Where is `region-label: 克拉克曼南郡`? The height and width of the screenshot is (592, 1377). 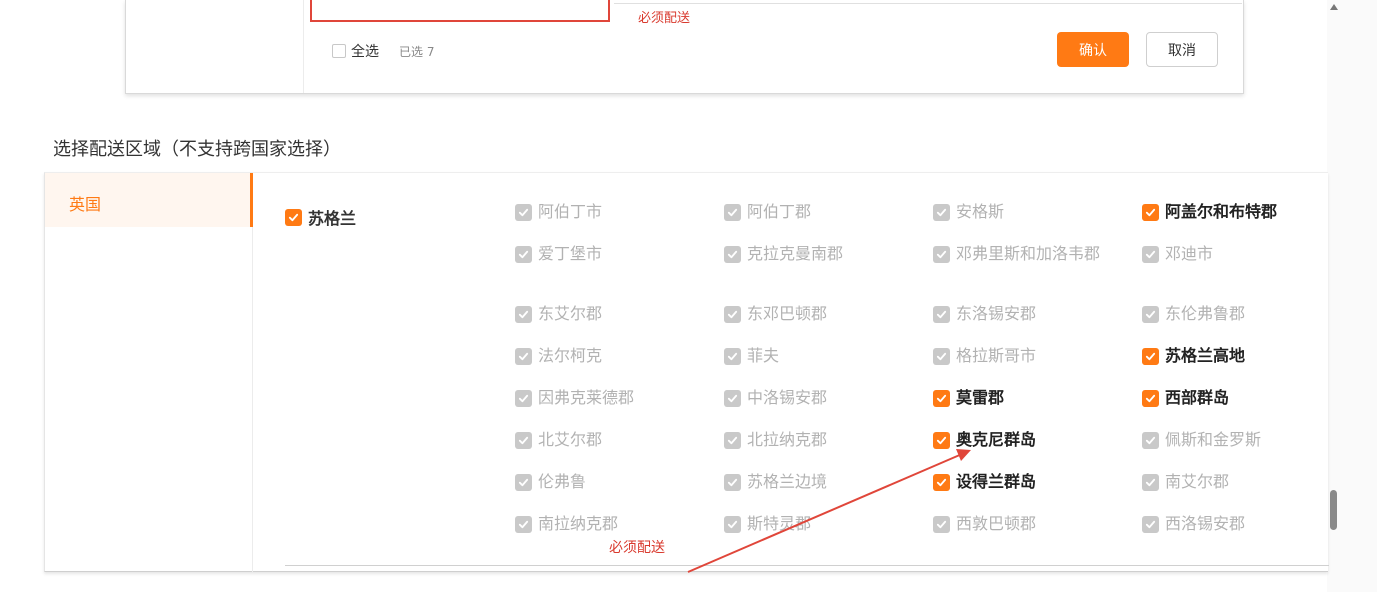
region-label: 克拉克曼南郡 is located at coordinates (795, 253).